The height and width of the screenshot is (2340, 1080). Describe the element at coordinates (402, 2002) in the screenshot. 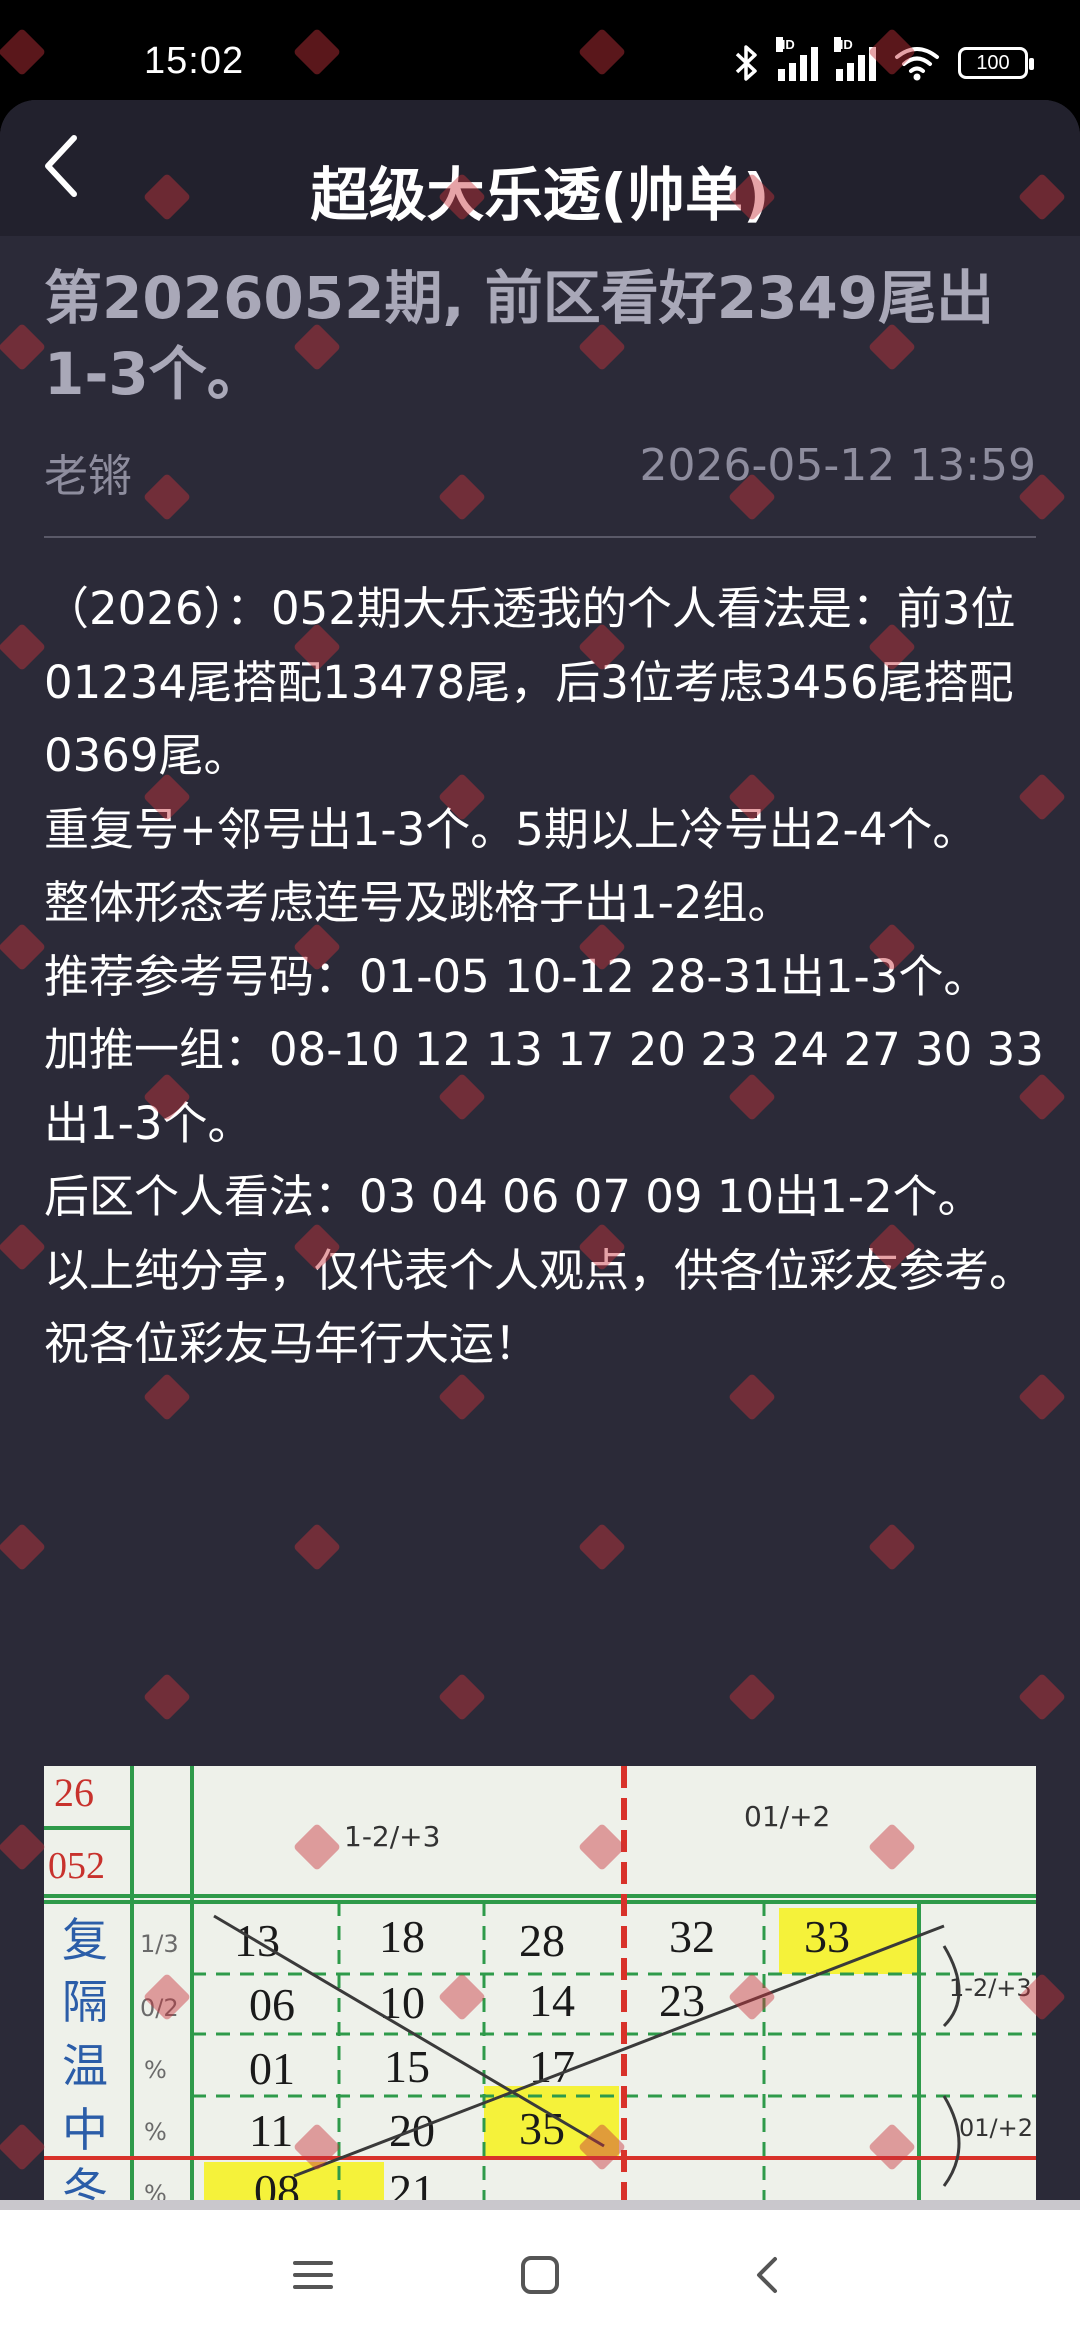

I see `chart-cell: 10` at that location.